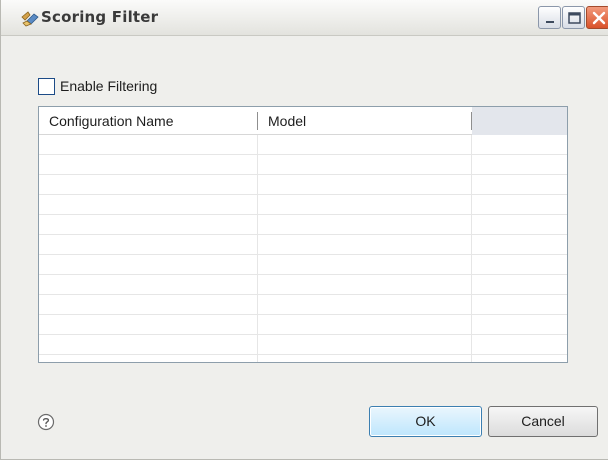 The image size is (608, 460). What do you see at coordinates (148, 121) in the screenshot?
I see `column-header-configuration-name: Configuration Name` at bounding box center [148, 121].